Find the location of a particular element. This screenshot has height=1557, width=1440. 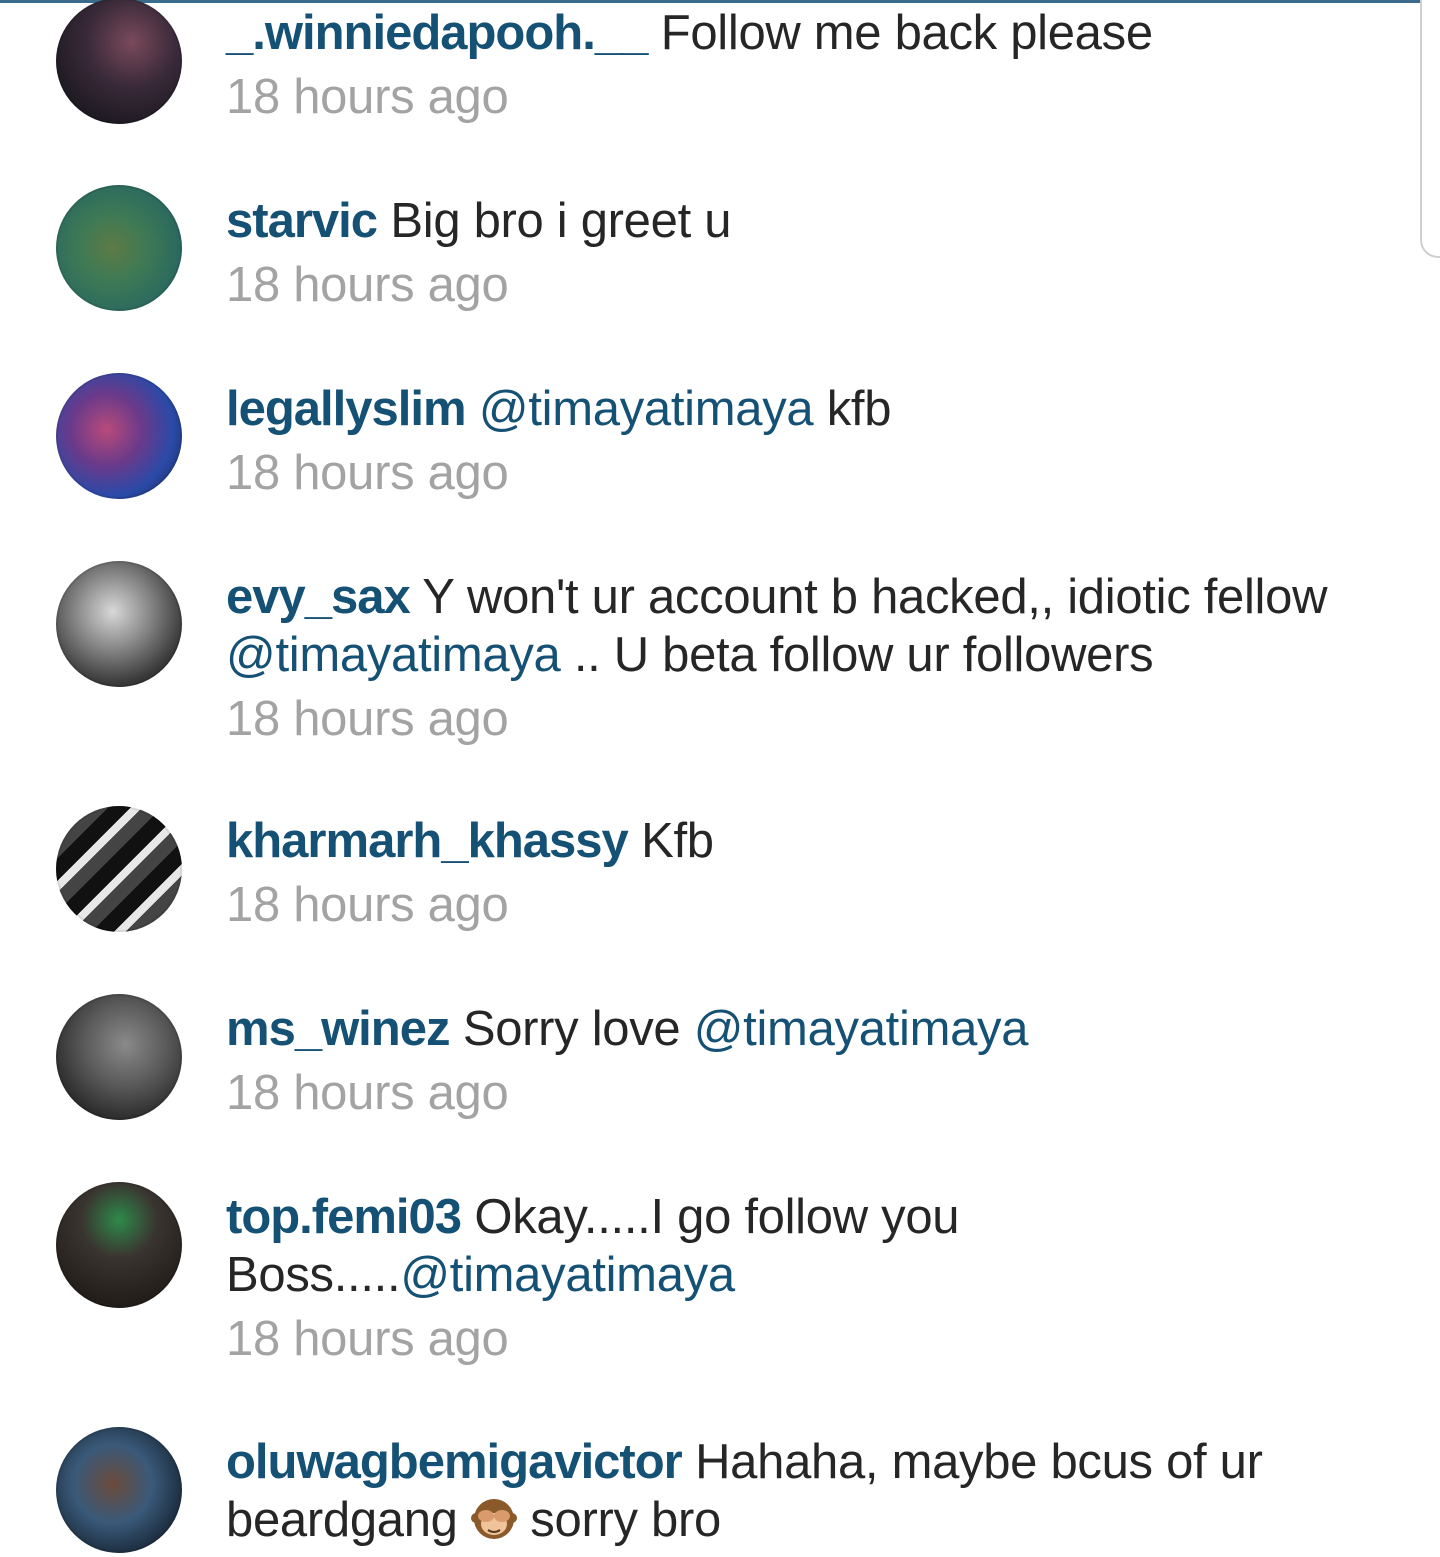

comment-text: kfb is located at coordinates (859, 409).